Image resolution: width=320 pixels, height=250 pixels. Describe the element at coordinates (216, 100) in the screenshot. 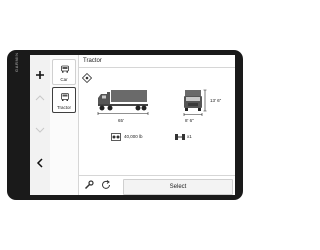

I see `height-label: 13' 6"` at that location.